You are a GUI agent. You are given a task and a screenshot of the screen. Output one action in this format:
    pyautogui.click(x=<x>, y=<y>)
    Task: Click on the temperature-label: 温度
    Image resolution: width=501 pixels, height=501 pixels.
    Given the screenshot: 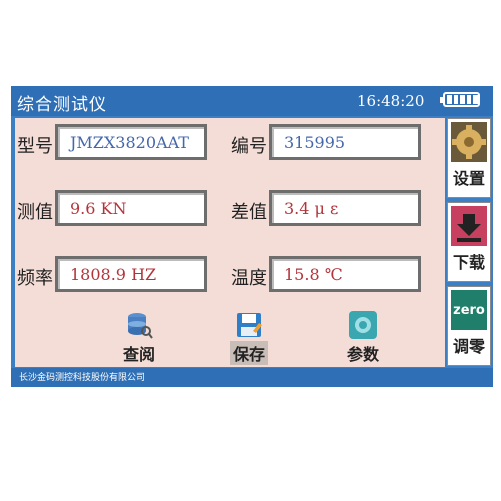 What is the action you would take?
    pyautogui.click(x=249, y=278)
    